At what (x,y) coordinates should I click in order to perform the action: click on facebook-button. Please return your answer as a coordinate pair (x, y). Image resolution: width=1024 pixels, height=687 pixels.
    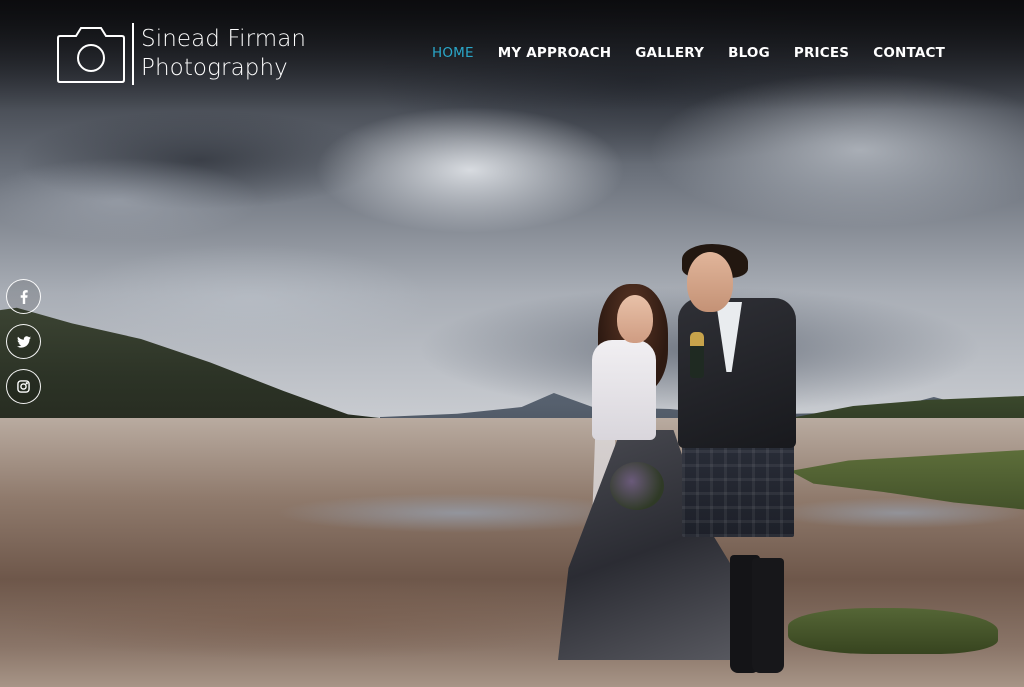
    Looking at the image, I should click on (23, 296).